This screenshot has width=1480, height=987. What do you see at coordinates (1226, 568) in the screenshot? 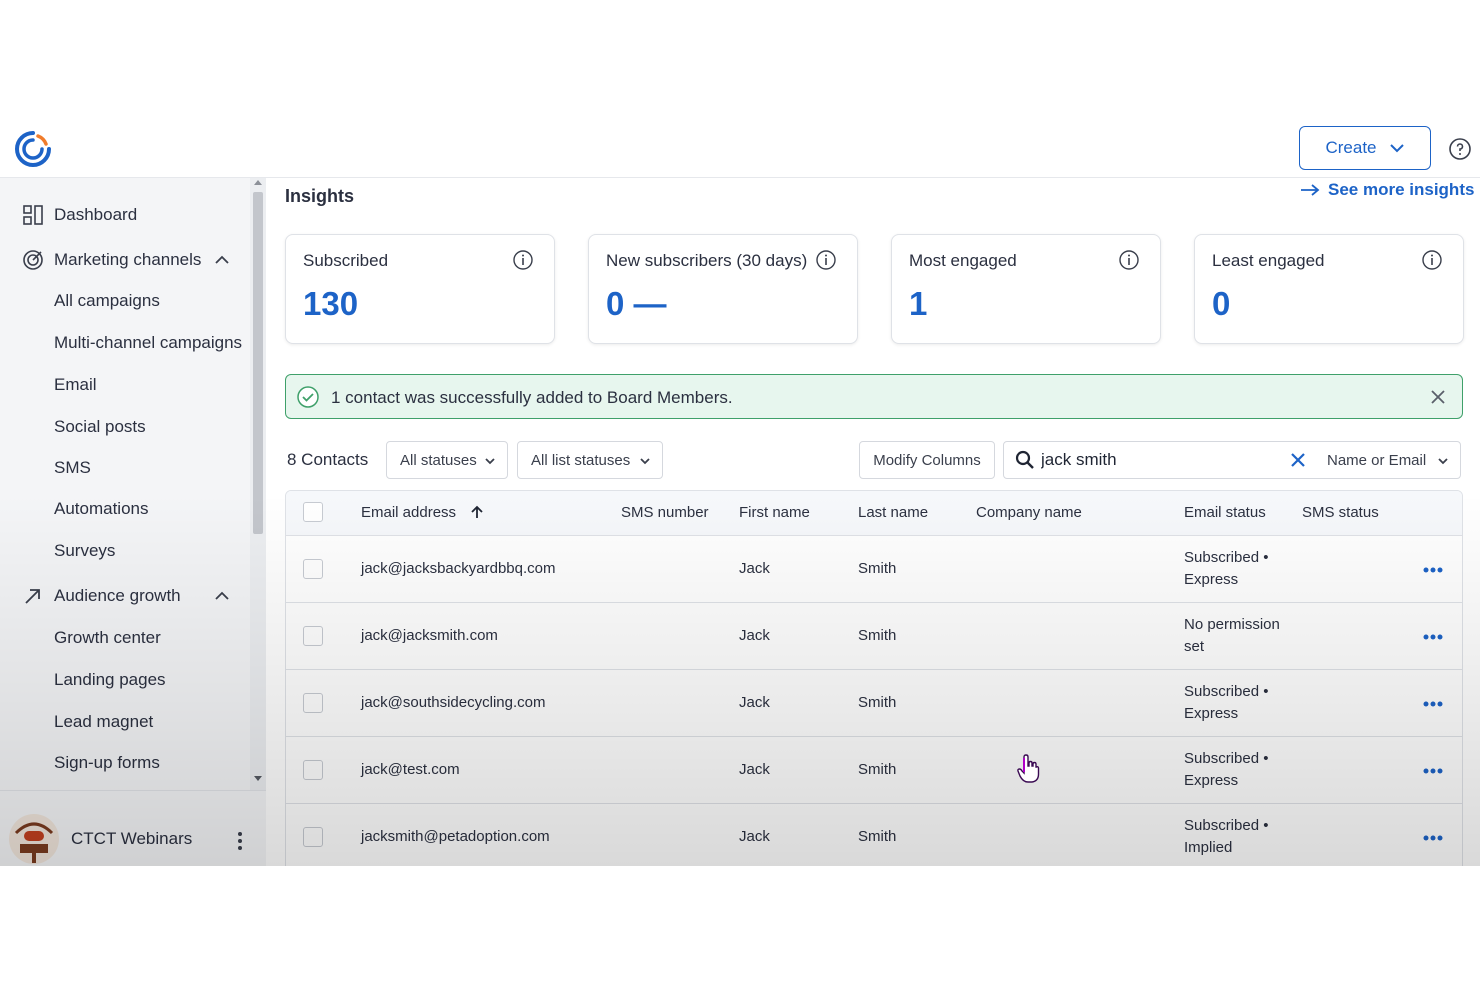
I see `cell-email-status: Subscribed • Express` at bounding box center [1226, 568].